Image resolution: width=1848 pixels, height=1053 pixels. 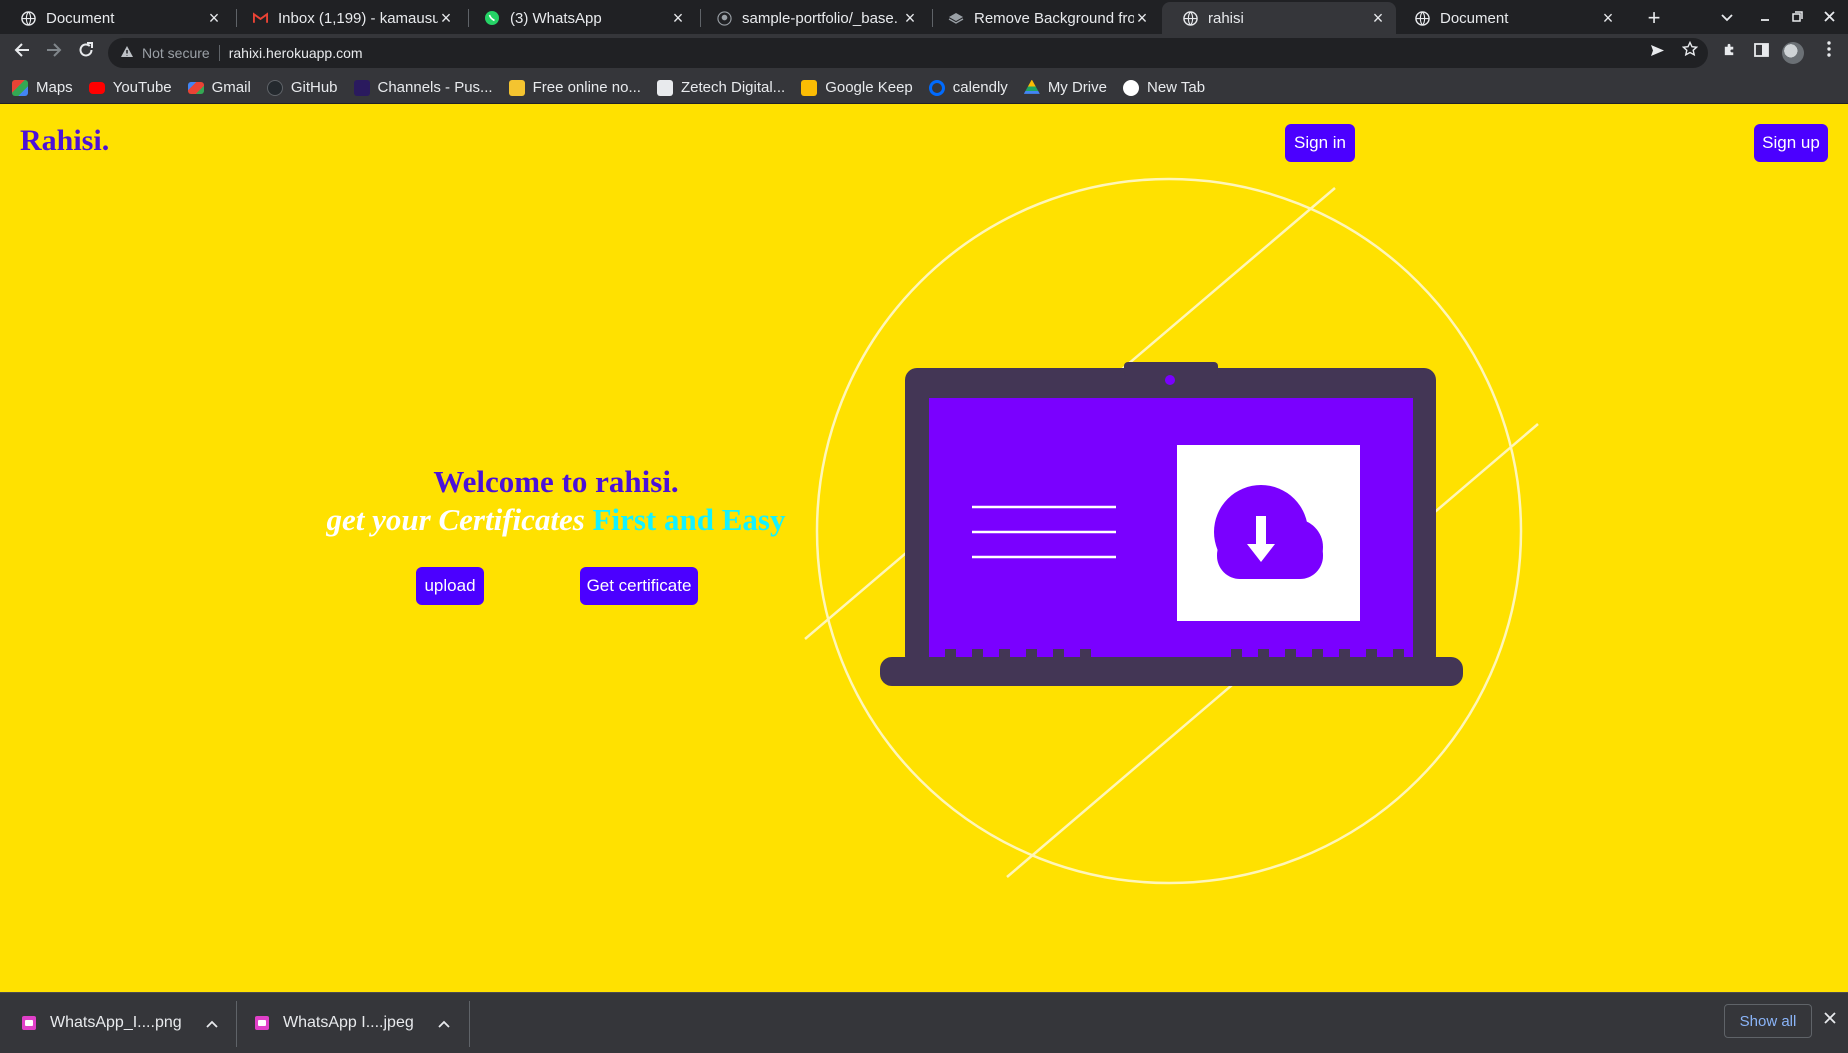 What do you see at coordinates (968, 87) in the screenshot?
I see `bookmark-calendly: calendly` at bounding box center [968, 87].